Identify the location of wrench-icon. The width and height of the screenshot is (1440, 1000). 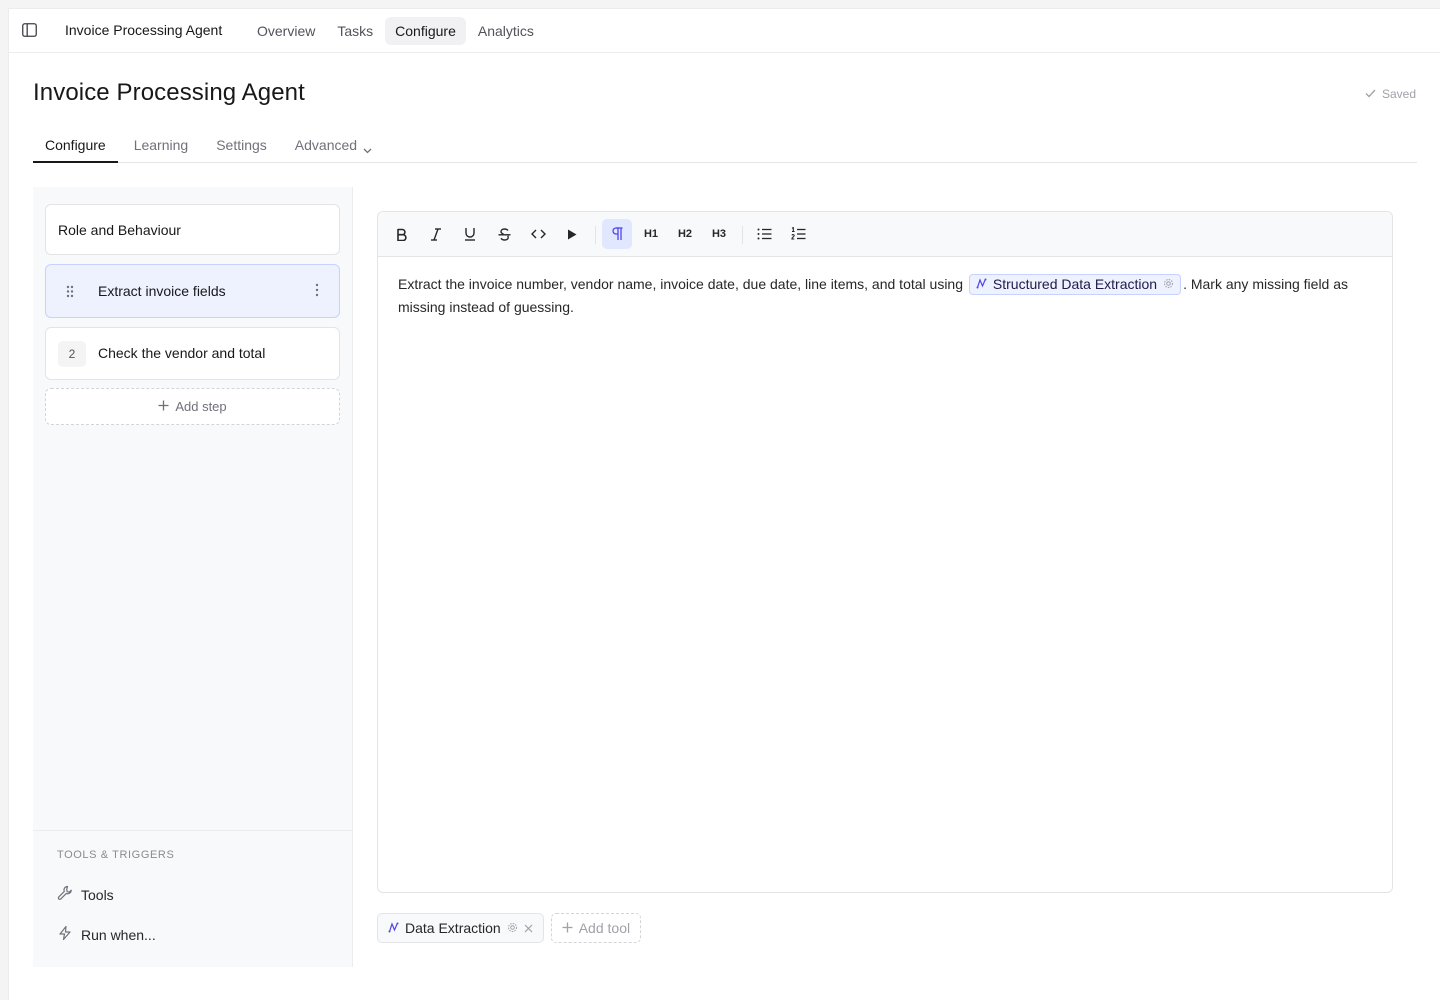
(65, 894).